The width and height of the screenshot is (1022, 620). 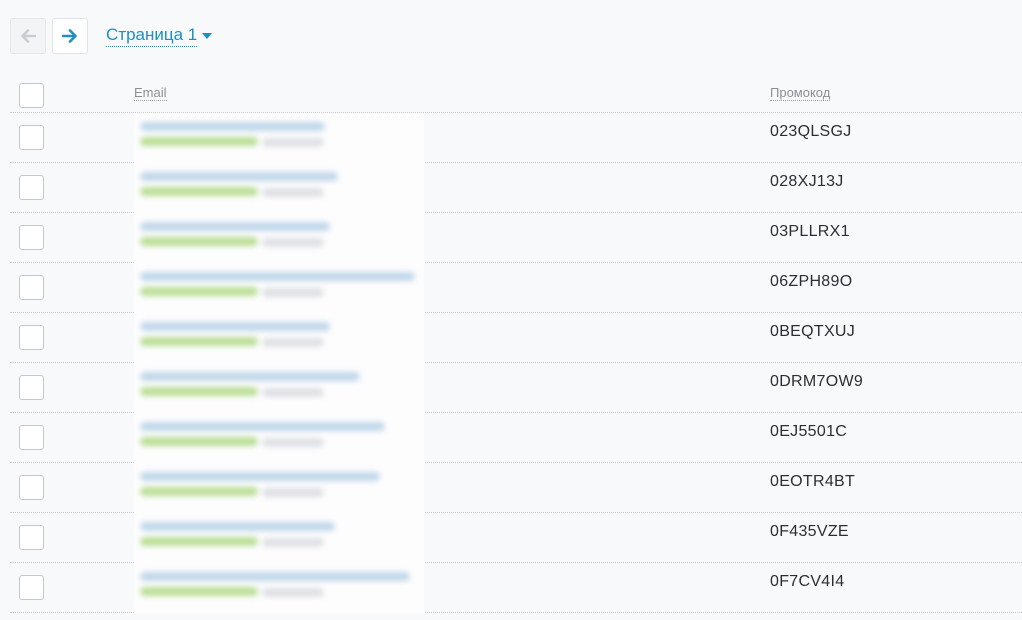 What do you see at coordinates (809, 431) in the screenshot?
I see `promo-code: 0EJ5501C` at bounding box center [809, 431].